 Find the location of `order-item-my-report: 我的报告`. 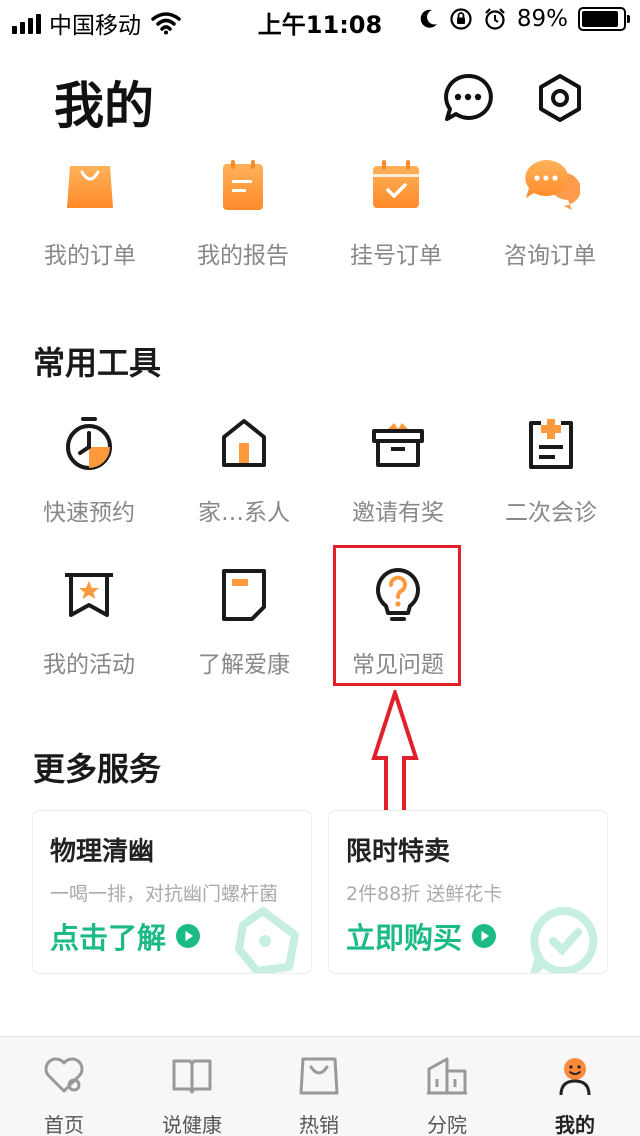

order-item-my-report: 我的报告 is located at coordinates (243, 210).